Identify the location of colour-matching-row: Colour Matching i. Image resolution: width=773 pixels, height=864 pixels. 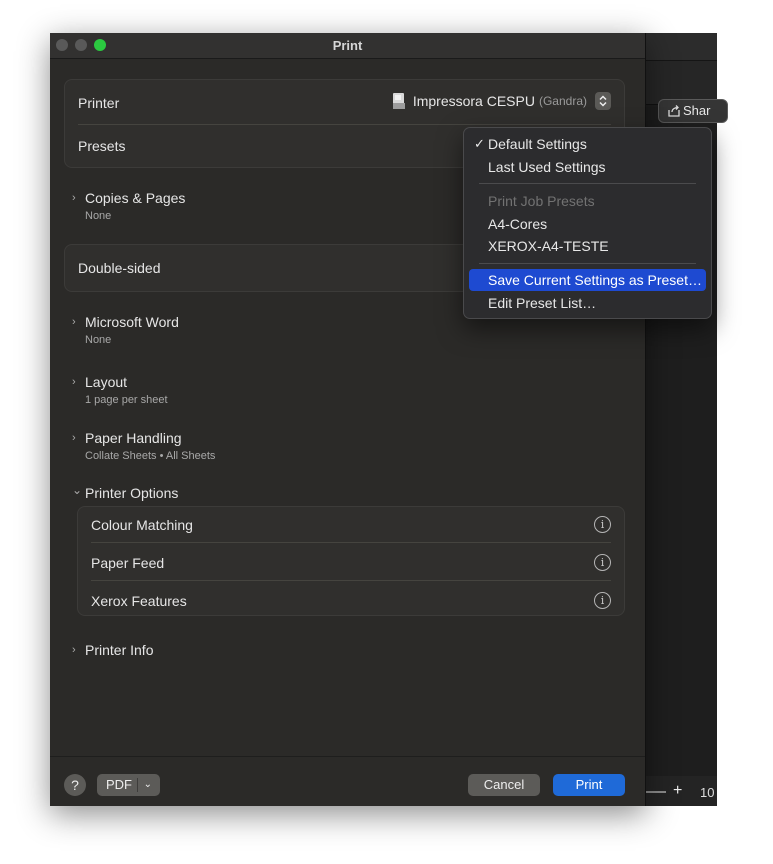
(351, 525).